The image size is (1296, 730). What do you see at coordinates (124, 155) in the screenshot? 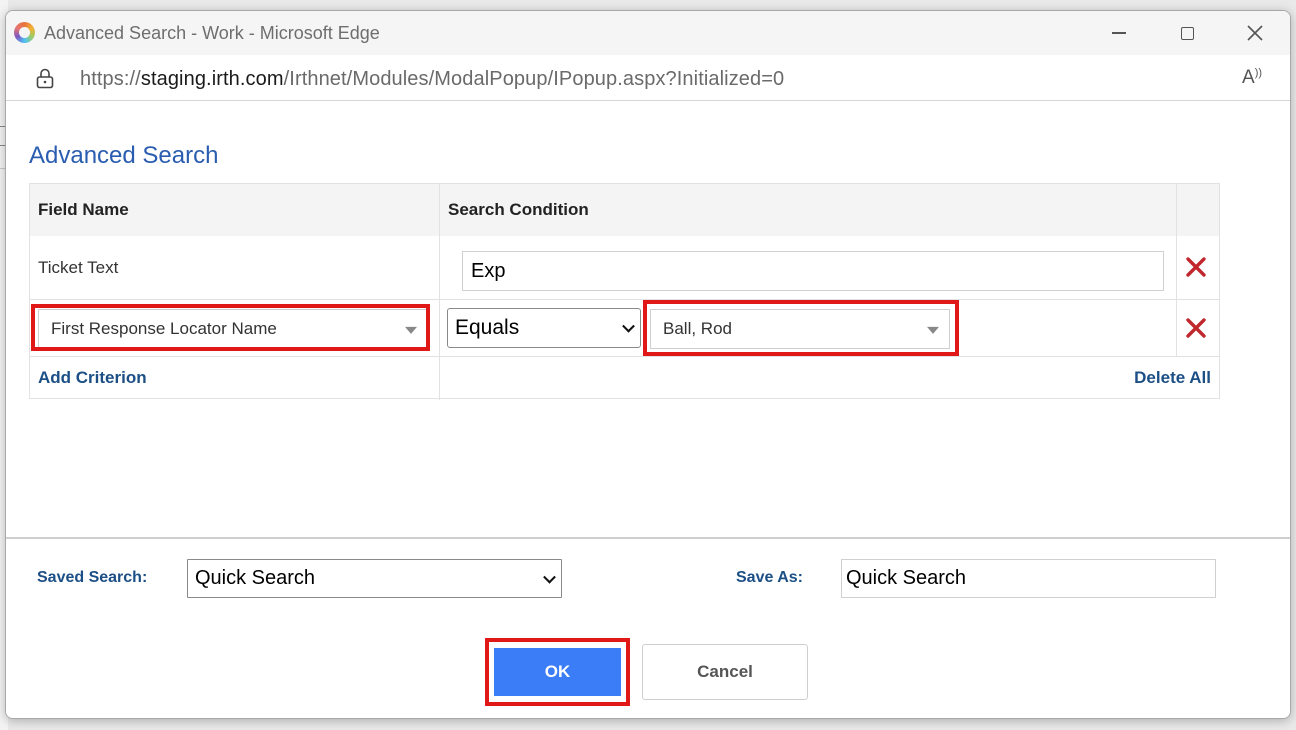
I see `page-title: Advanced Search` at bounding box center [124, 155].